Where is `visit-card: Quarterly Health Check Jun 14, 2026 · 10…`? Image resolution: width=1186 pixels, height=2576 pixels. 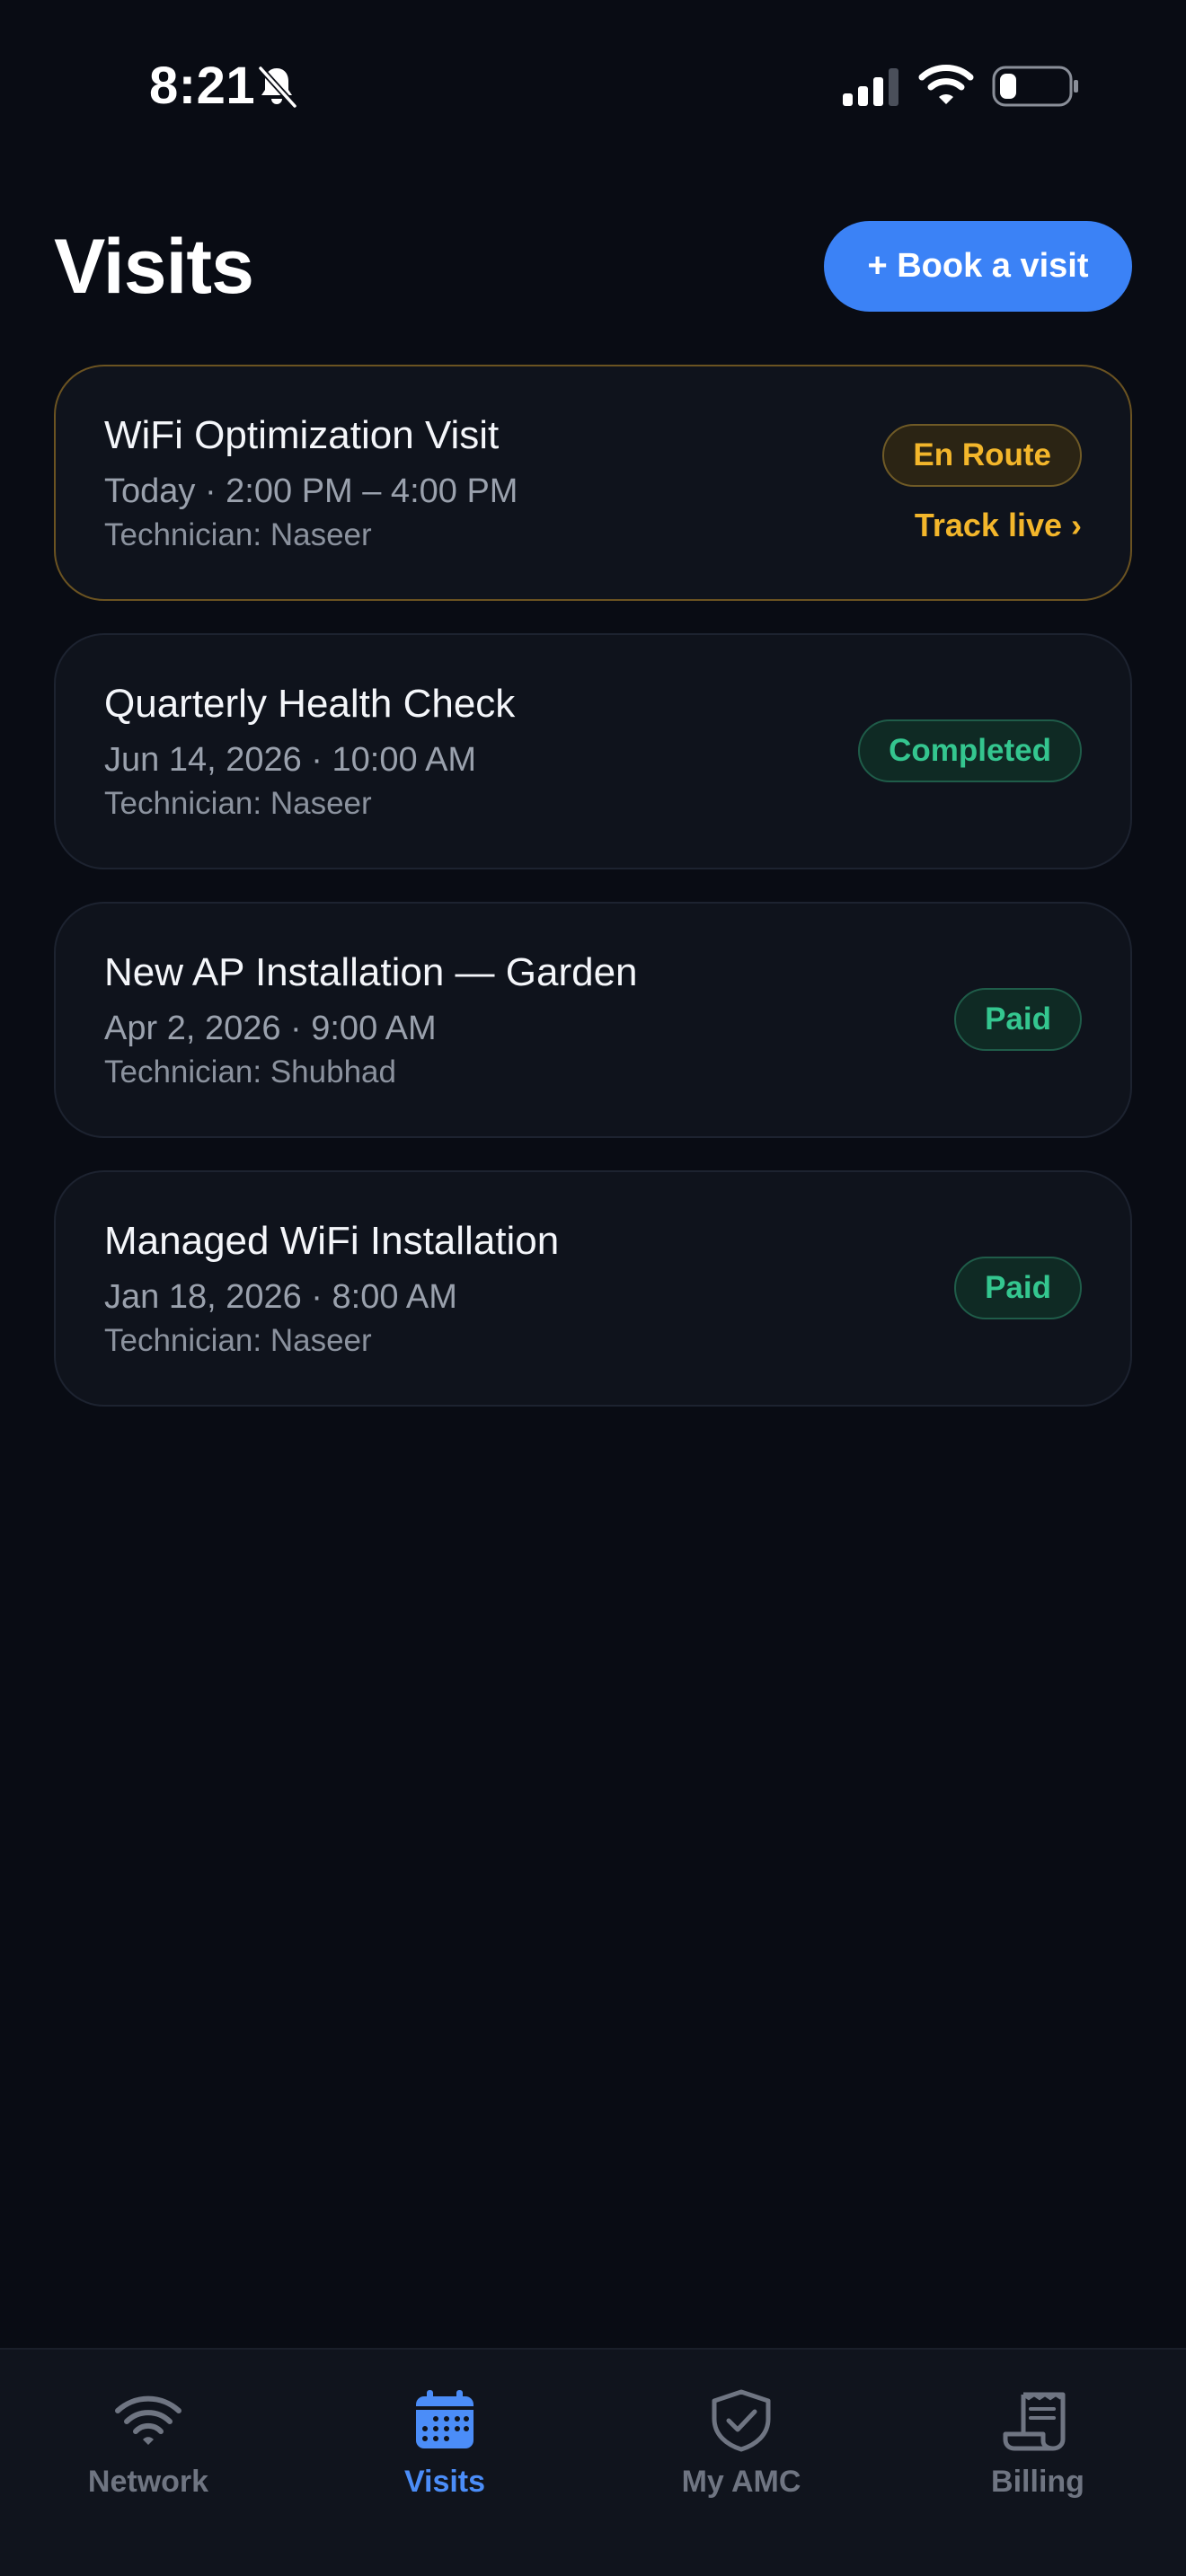
visit-card: Quarterly Health Check Jun 14, 2026 · 10… is located at coordinates (593, 751).